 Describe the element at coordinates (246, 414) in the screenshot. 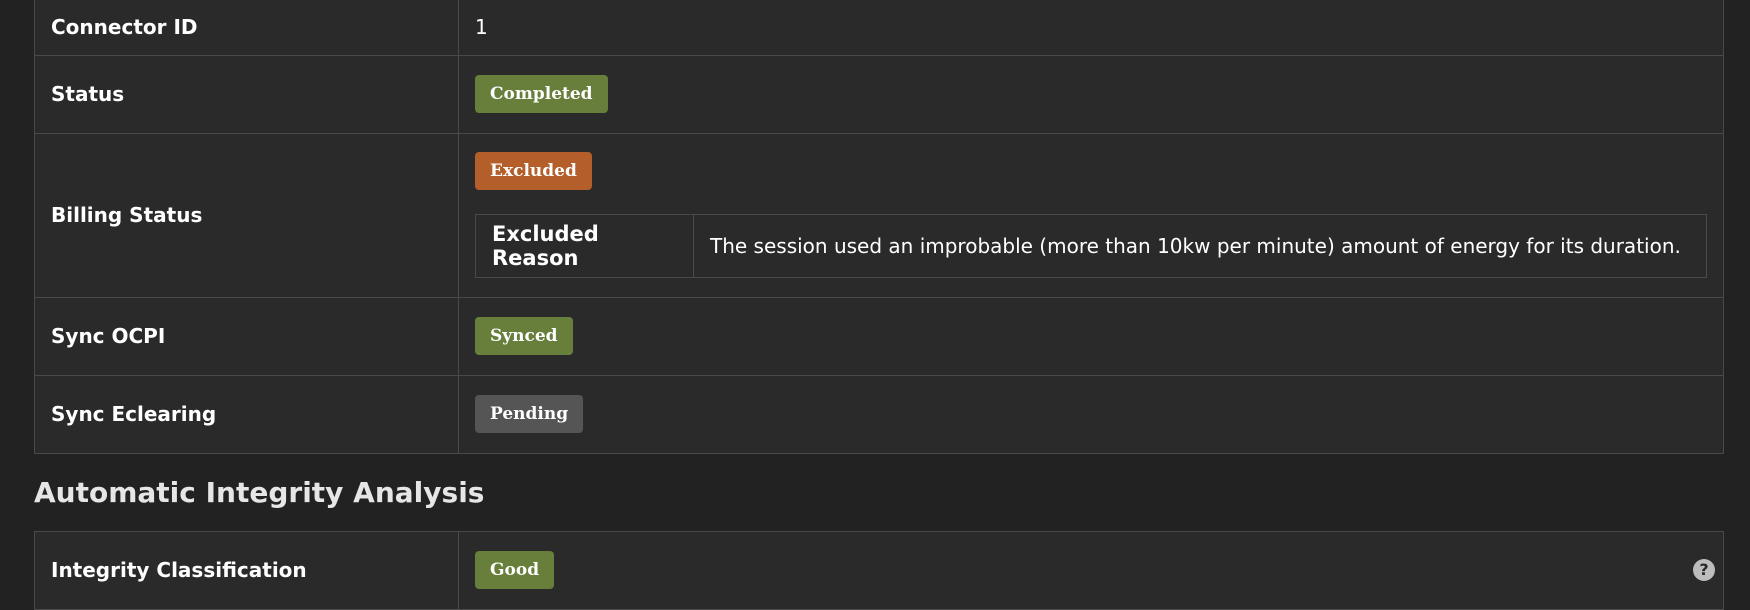

I see `sync-eclearing-label: Sync Eclearing` at that location.